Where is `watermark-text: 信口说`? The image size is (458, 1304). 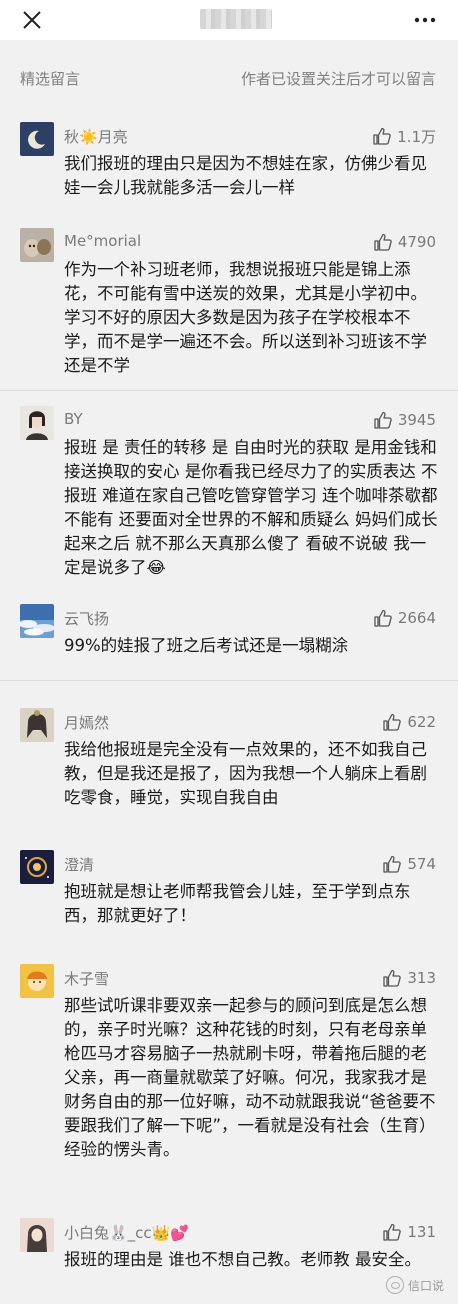
watermark-text: 信口说 is located at coordinates (425, 1285).